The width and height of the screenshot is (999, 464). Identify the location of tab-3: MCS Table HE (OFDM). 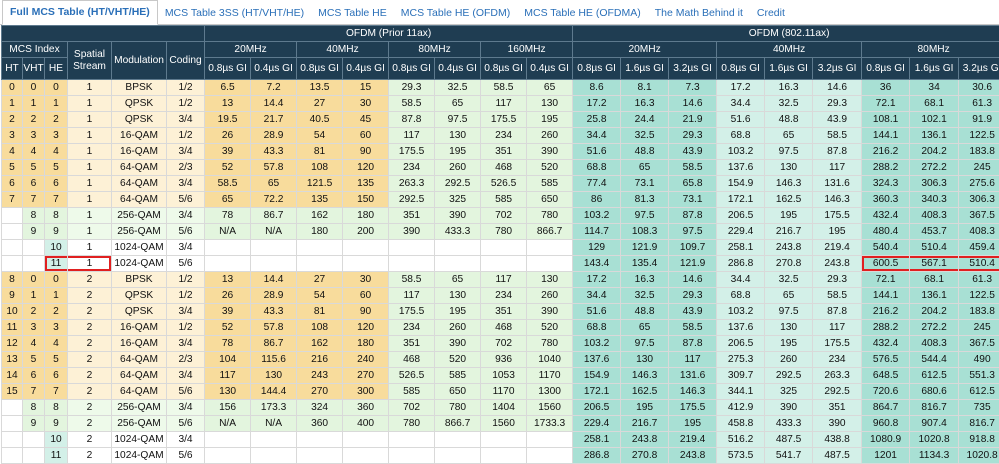
(456, 13).